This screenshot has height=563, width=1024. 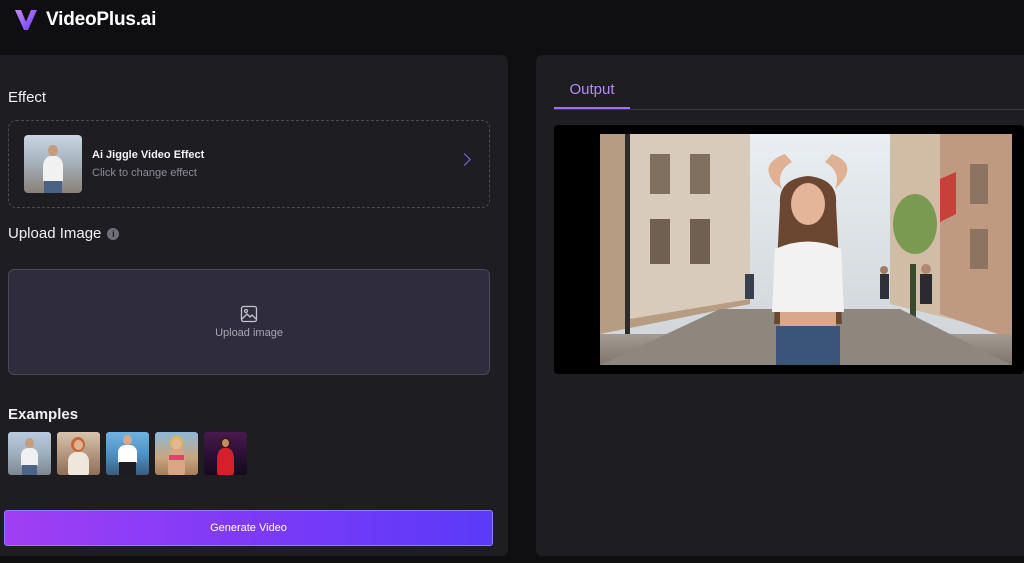 I want to click on top-bar: VideoPlus.ai, so click(x=512, y=20).